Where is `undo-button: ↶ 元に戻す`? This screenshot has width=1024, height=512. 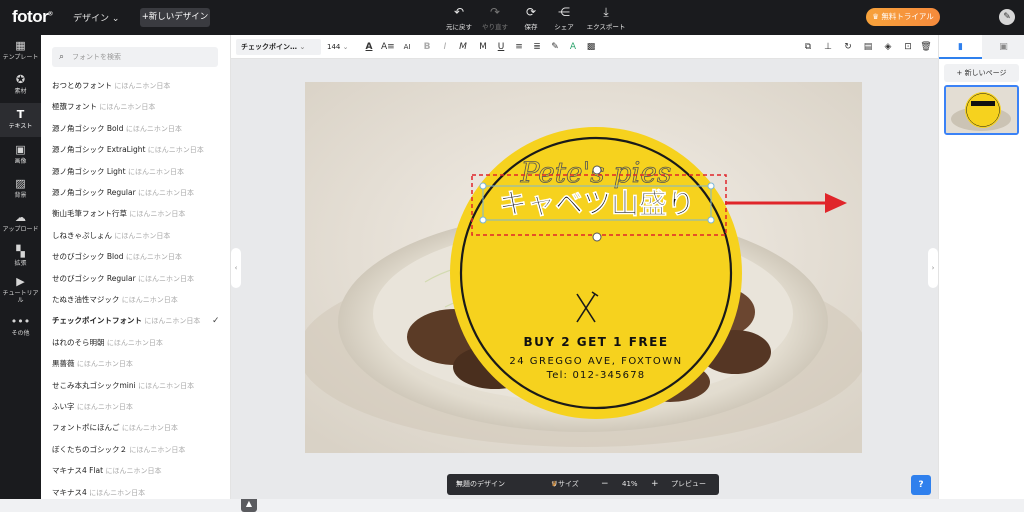
undo-button: ↶ 元に戻す is located at coordinates (459, 18).